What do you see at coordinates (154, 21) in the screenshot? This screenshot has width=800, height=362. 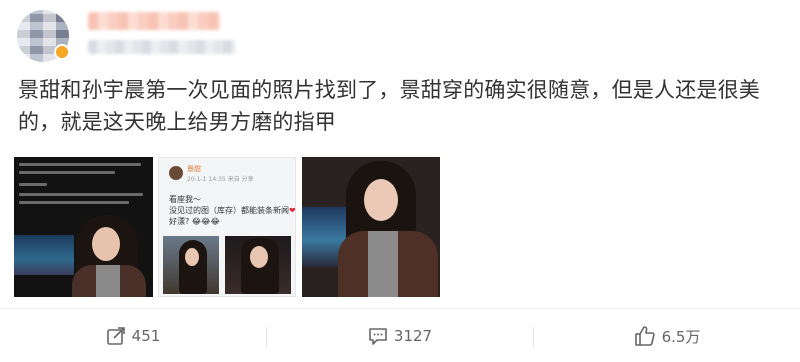 I see `username-blurred` at bounding box center [154, 21].